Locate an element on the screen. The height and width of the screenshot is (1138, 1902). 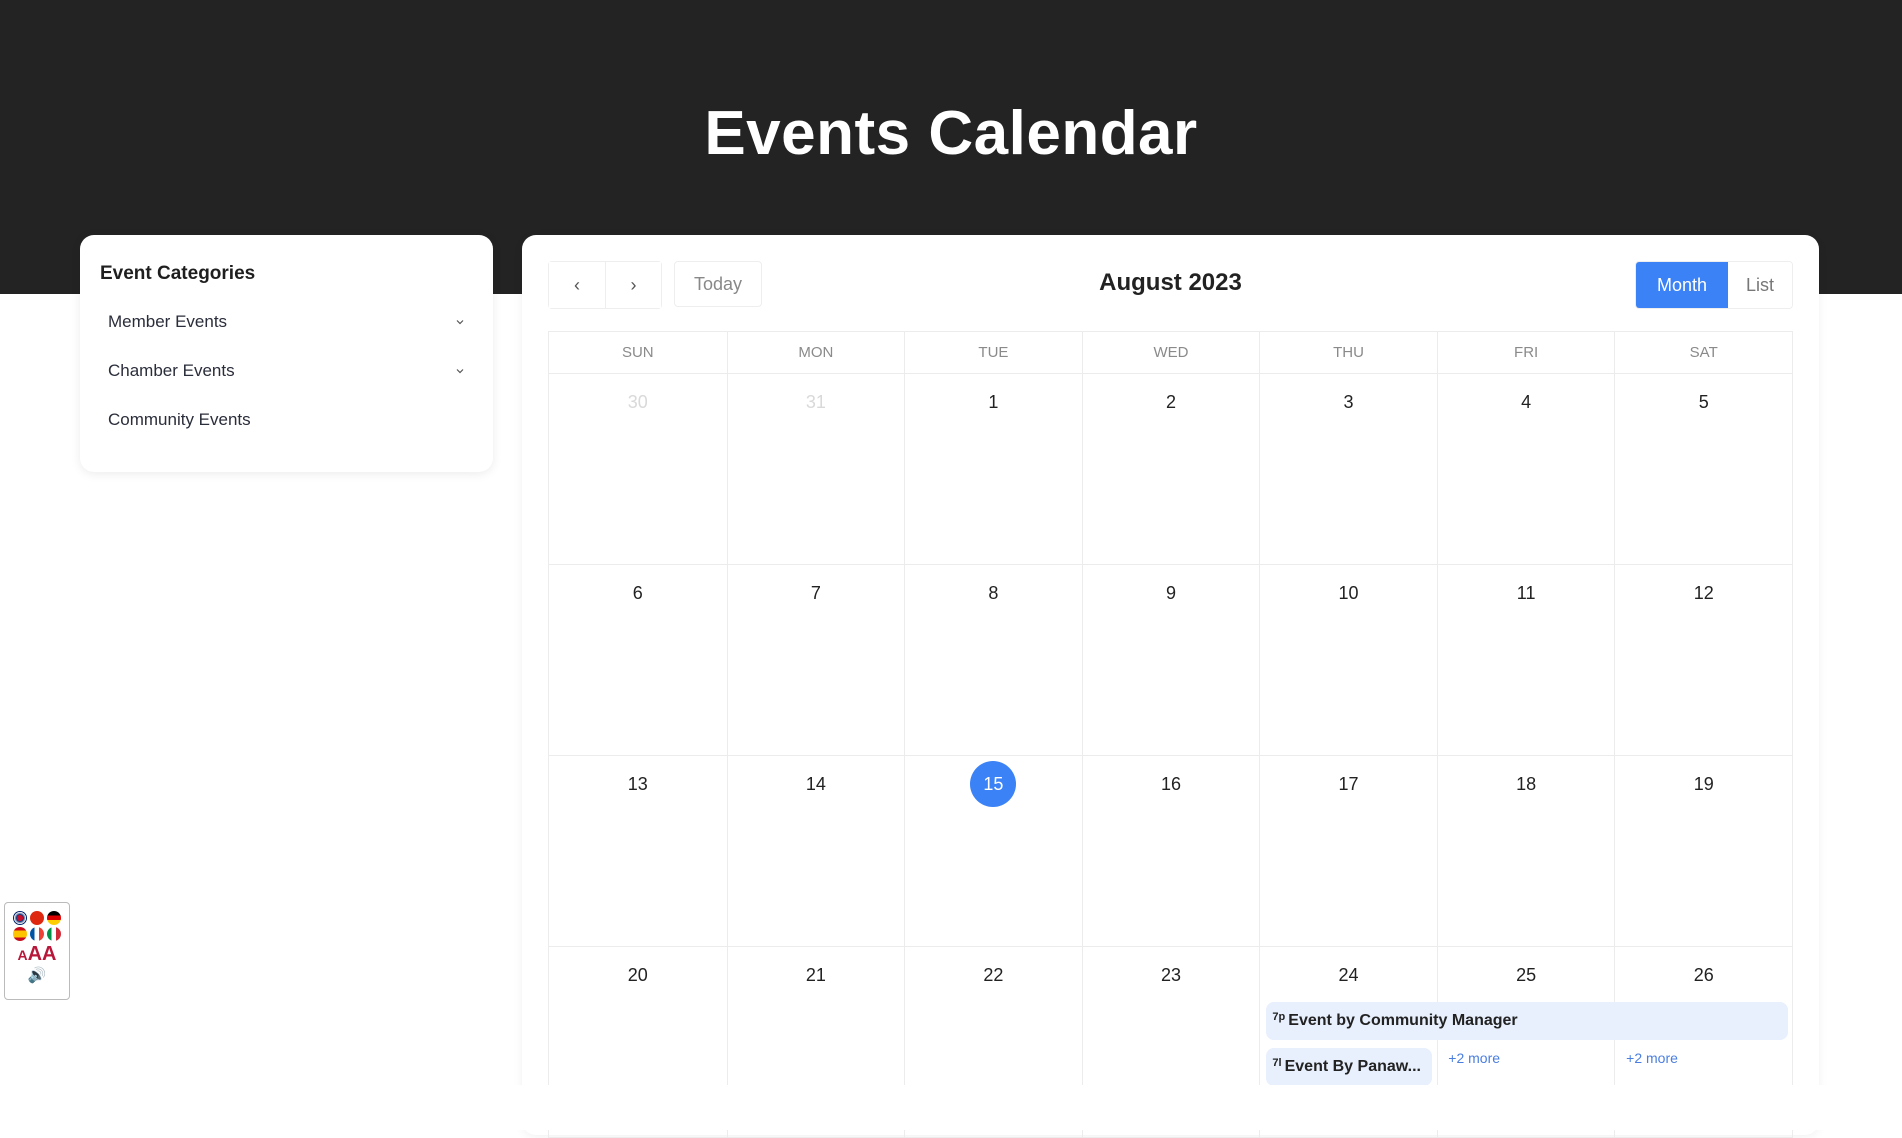
day-number: 11 is located at coordinates (1526, 593).